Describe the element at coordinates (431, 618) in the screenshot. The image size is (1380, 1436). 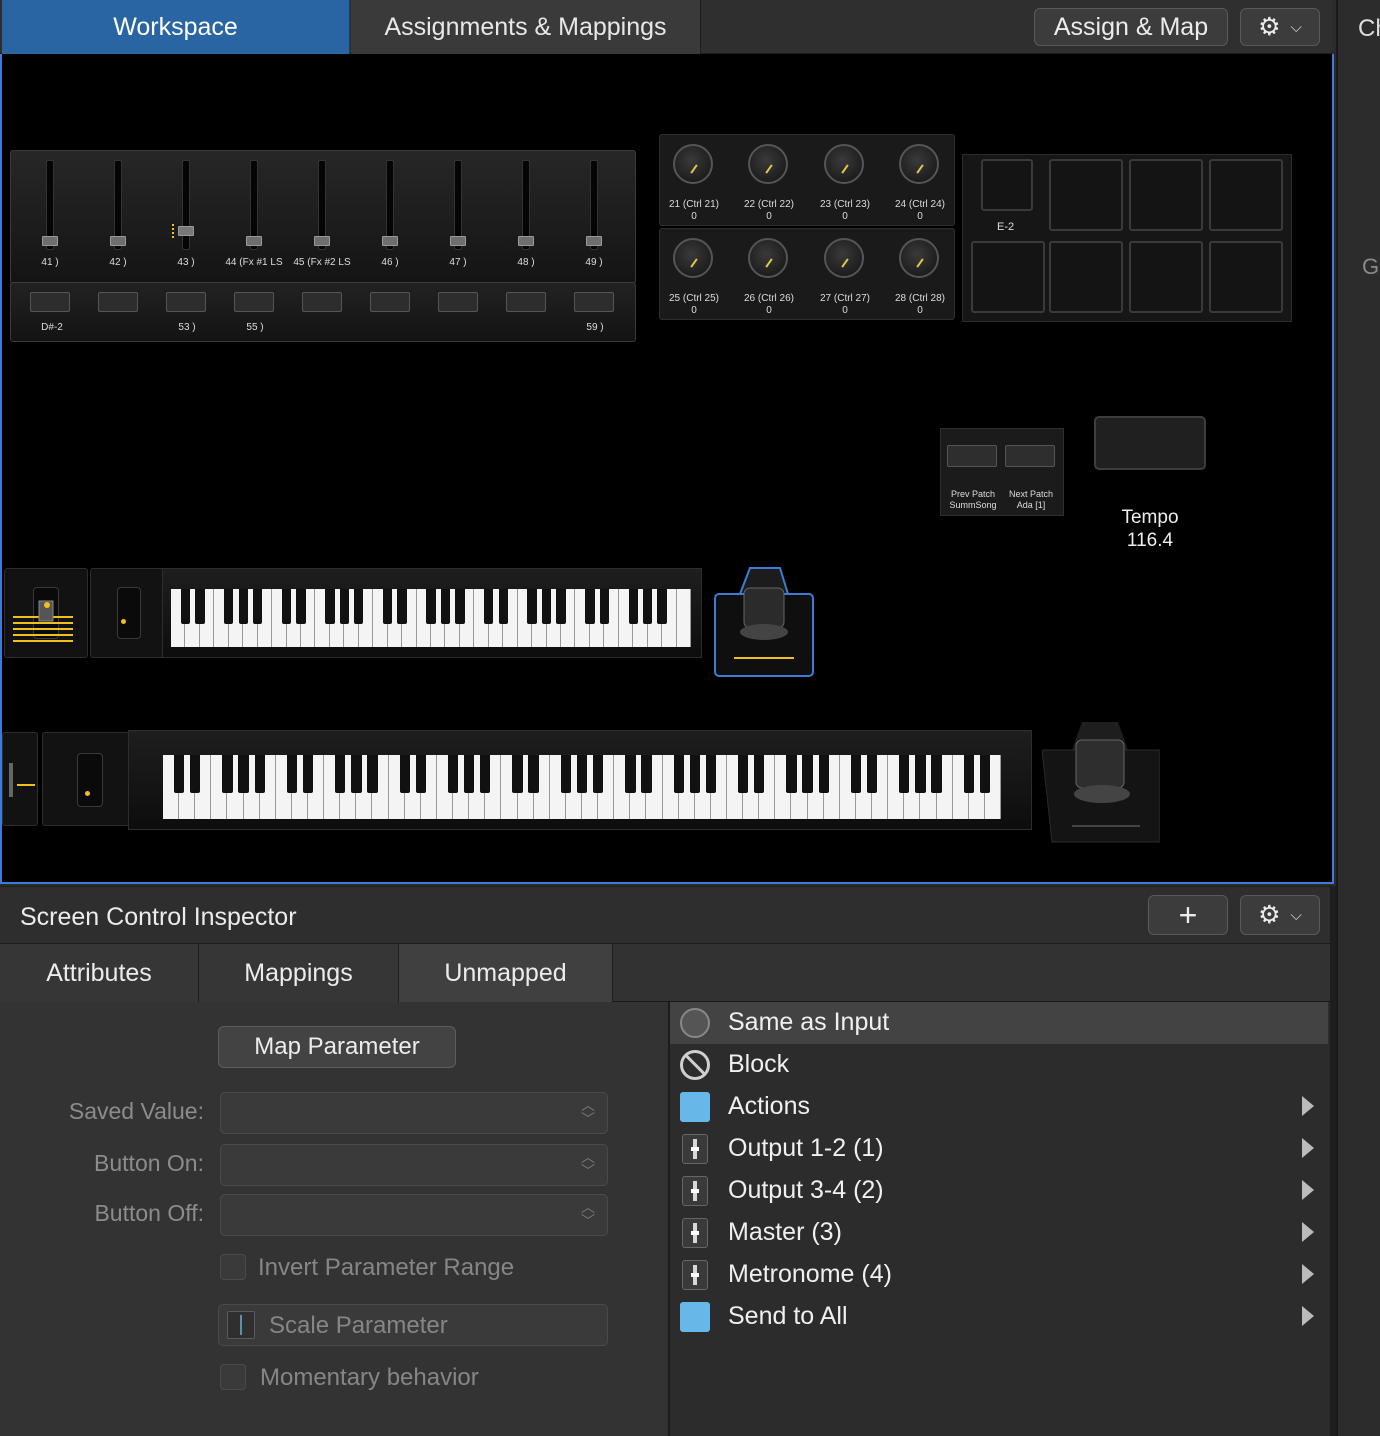
I see `keyboard-1-keys` at that location.